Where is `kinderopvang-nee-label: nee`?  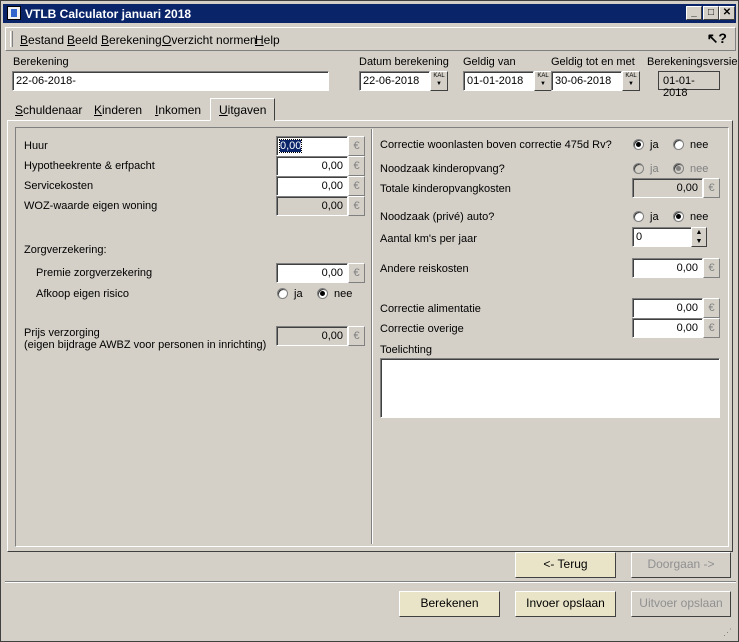
kinderopvang-nee-label: nee is located at coordinates (699, 169).